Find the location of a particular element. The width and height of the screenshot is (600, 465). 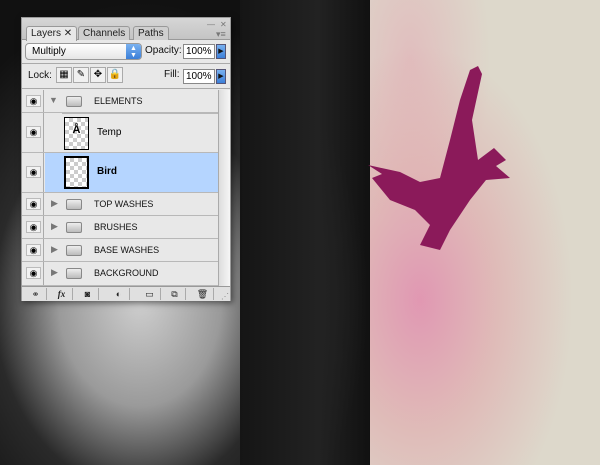

layer-style-fx-icon: fx is located at coordinates (62, 294).